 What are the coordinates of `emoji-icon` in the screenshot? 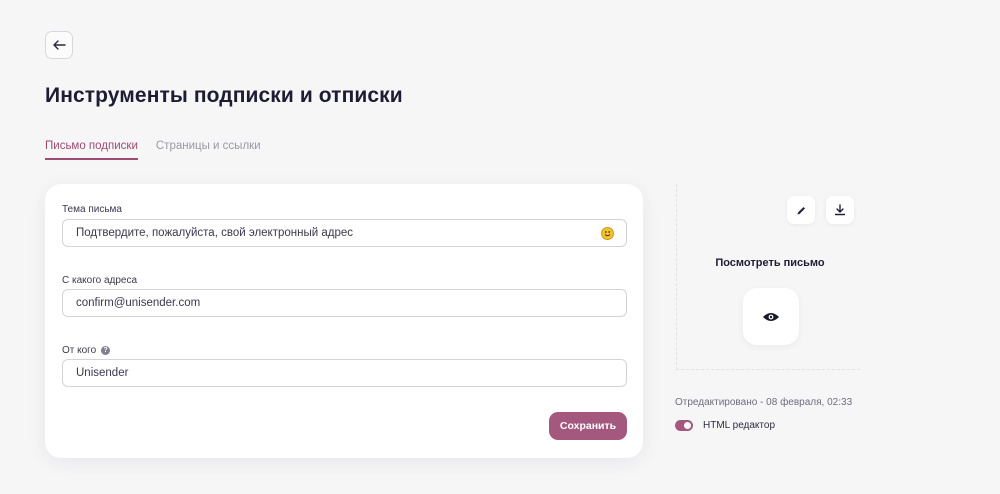 It's located at (607, 233).